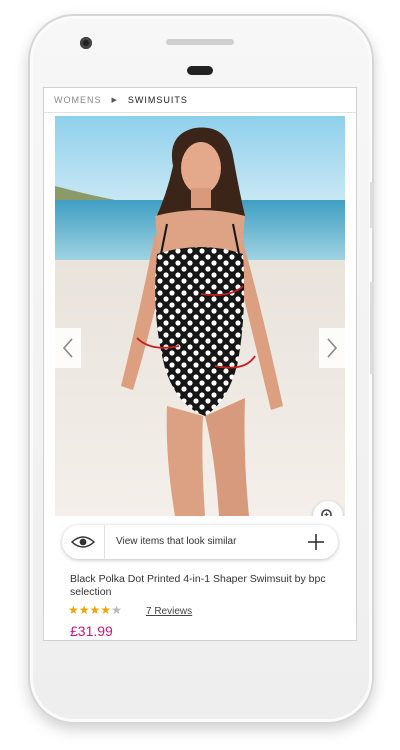 The width and height of the screenshot is (400, 750). Describe the element at coordinates (91, 631) in the screenshot. I see `product-price: £31.99` at that location.